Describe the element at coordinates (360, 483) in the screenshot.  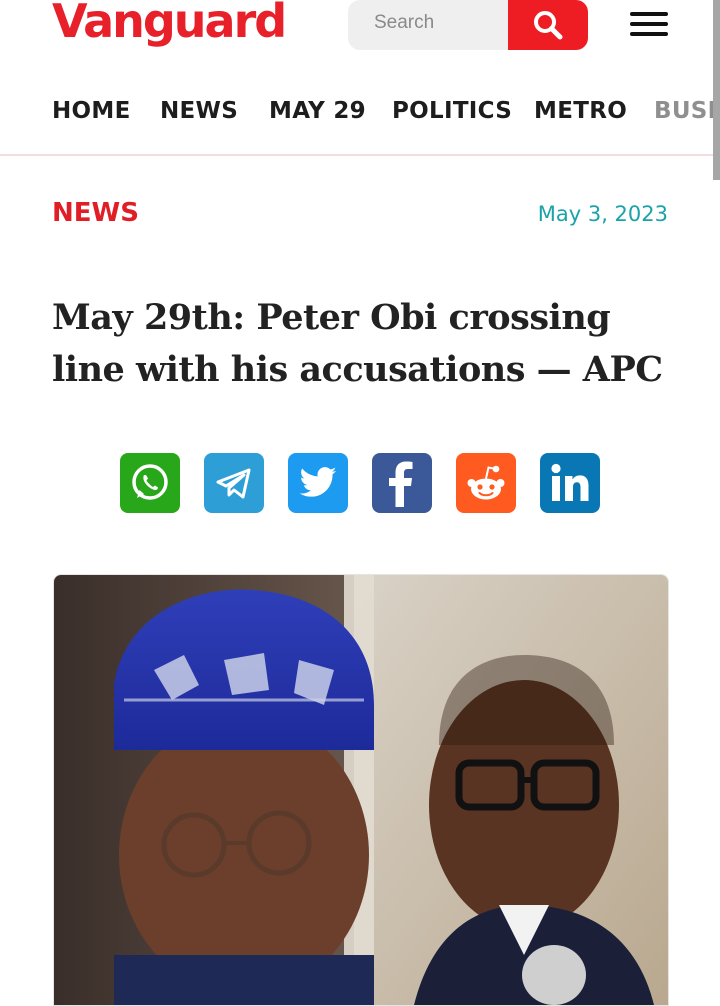
I see `share-bar` at that location.